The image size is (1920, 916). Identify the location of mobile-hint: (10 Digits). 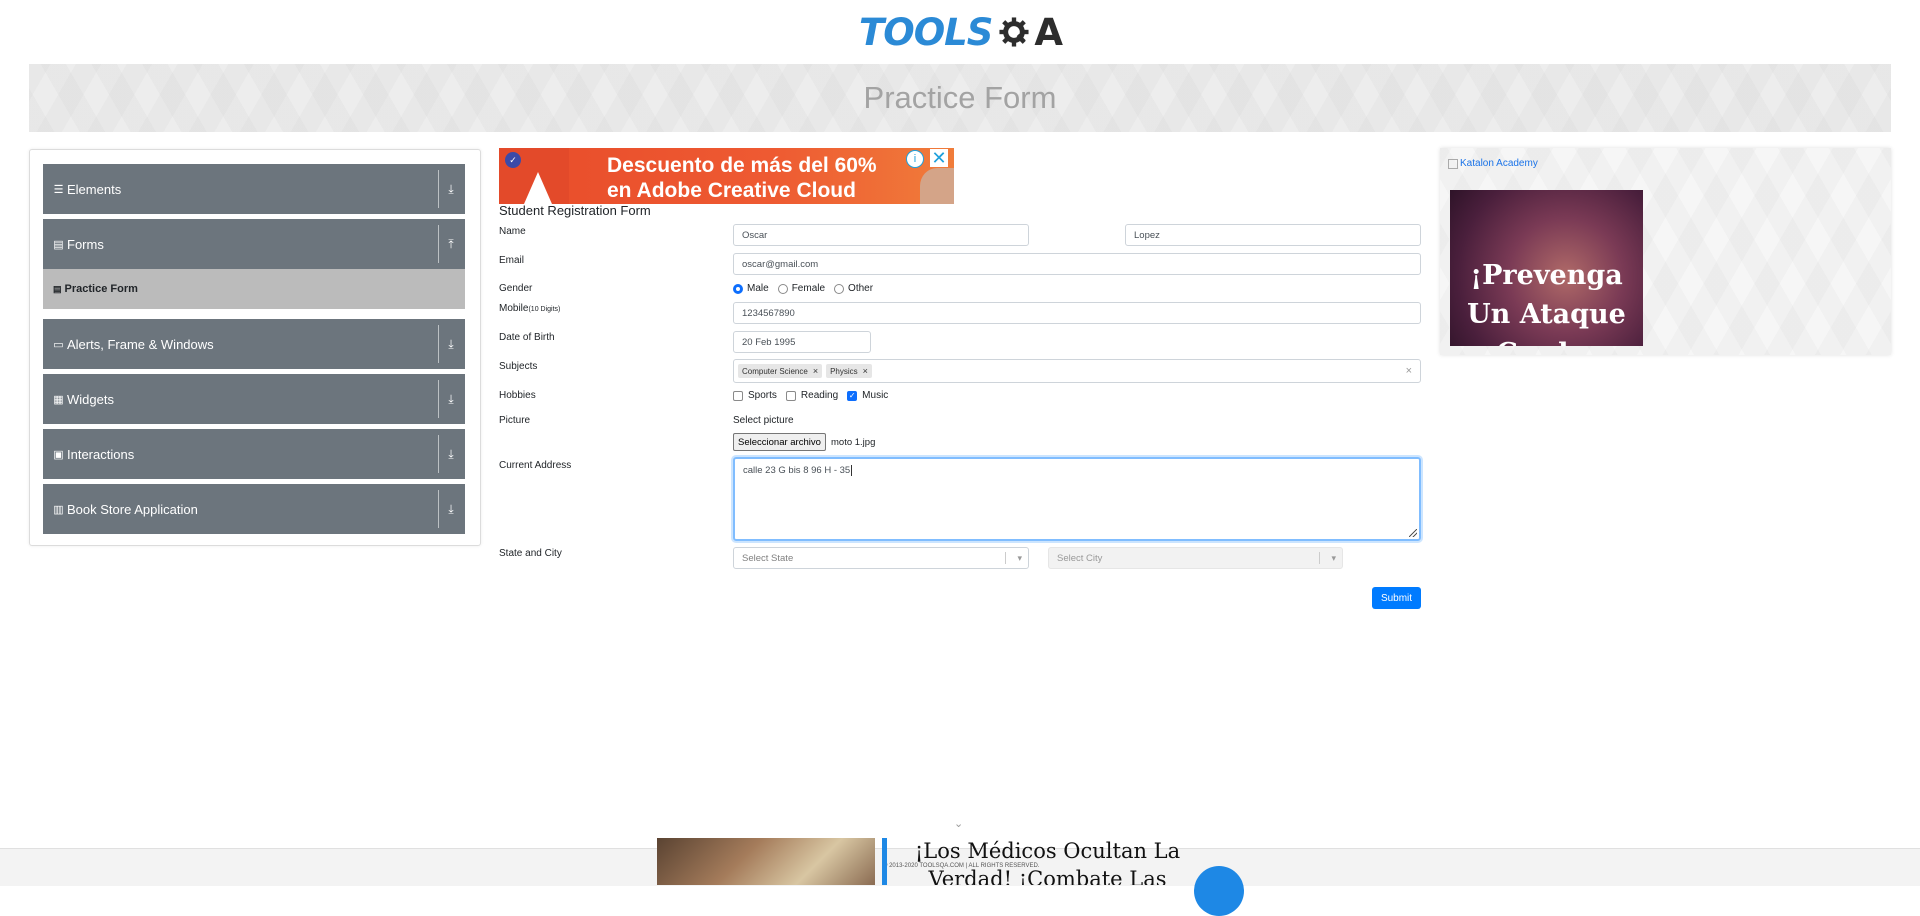
(544, 309).